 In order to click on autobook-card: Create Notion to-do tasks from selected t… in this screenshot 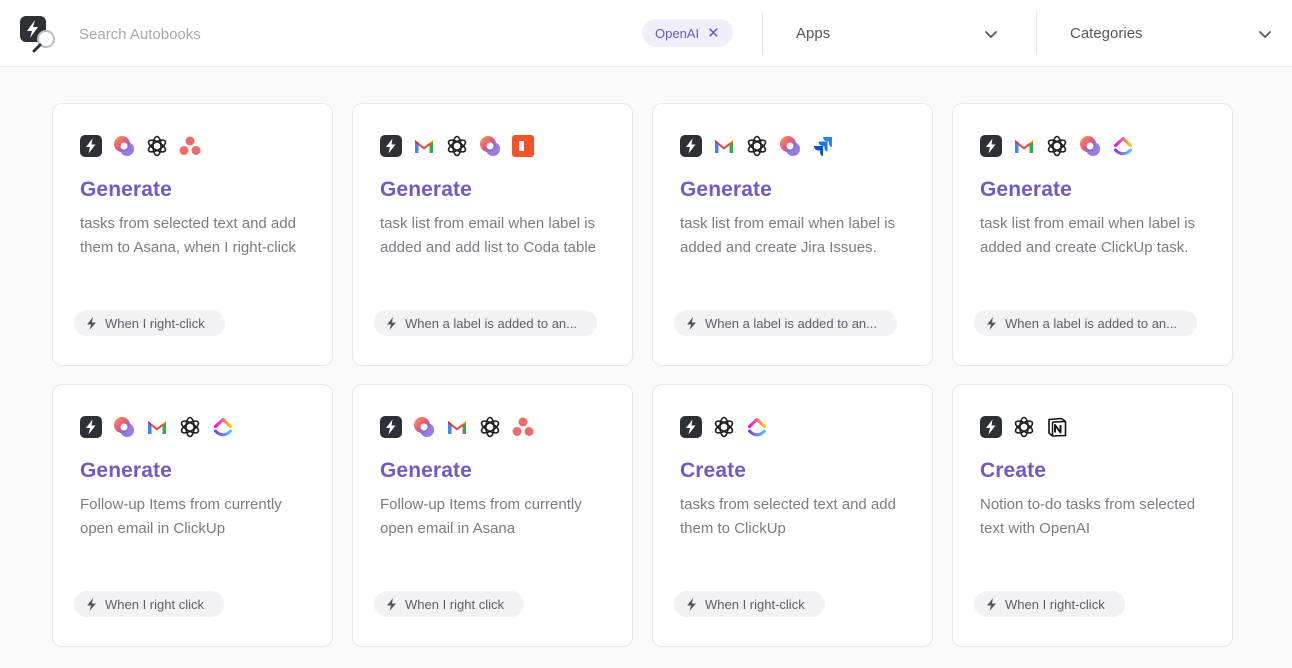, I will do `click(1092, 515)`.